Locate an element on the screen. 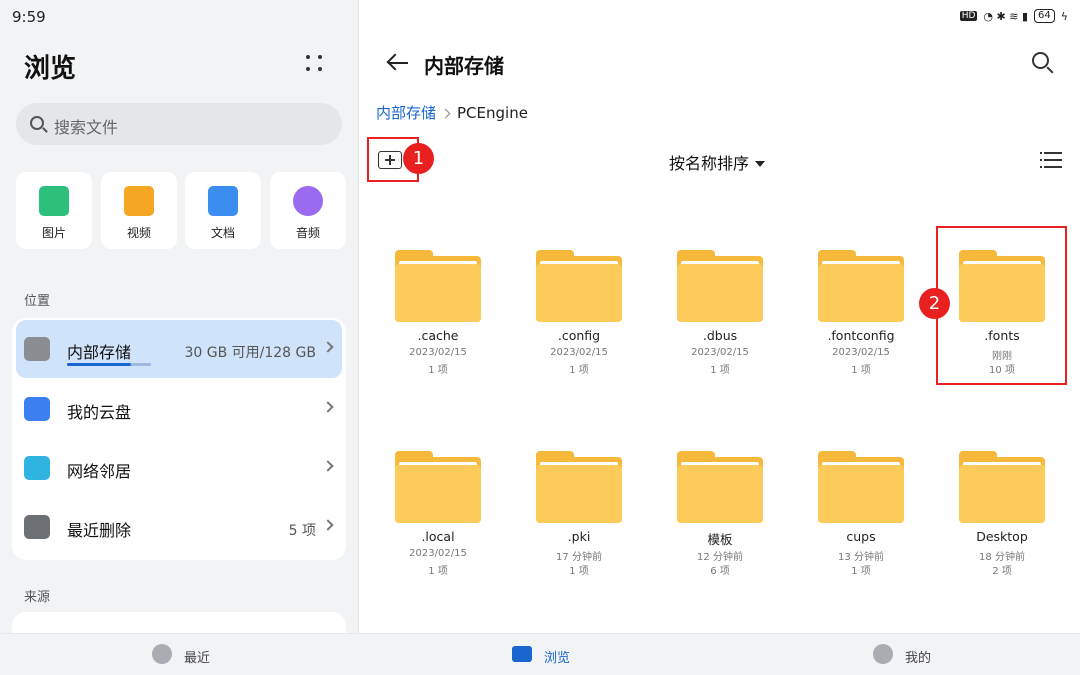 The width and height of the screenshot is (1080, 675). trash-icon is located at coordinates (37, 527).